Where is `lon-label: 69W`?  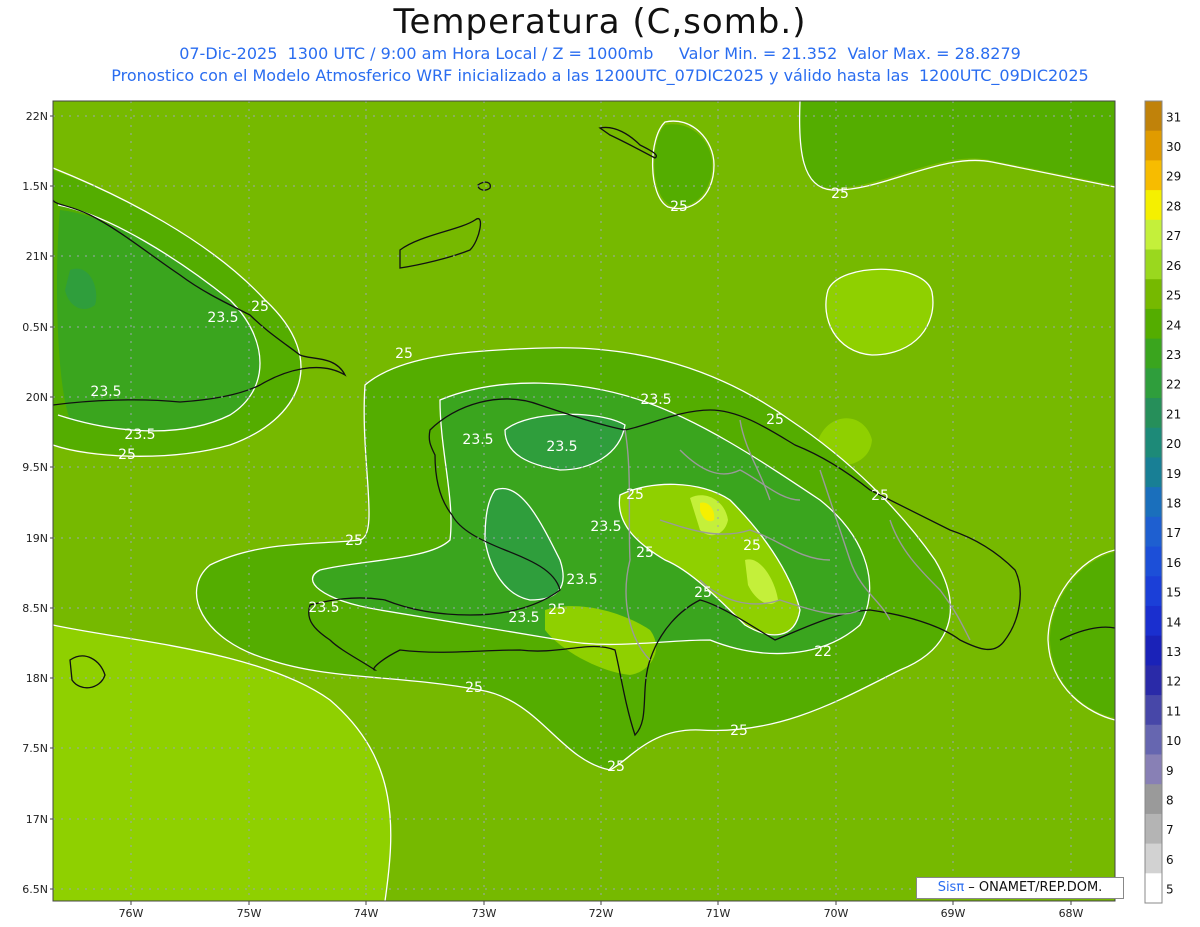
lon-label: 69W is located at coordinates (953, 913).